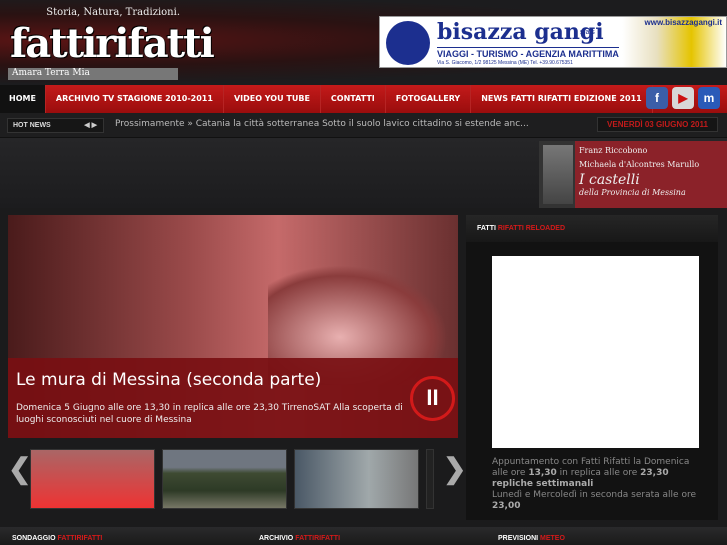 The height and width of the screenshot is (545, 727). What do you see at coordinates (609, 180) in the screenshot?
I see `book-title: I castelli` at bounding box center [609, 180].